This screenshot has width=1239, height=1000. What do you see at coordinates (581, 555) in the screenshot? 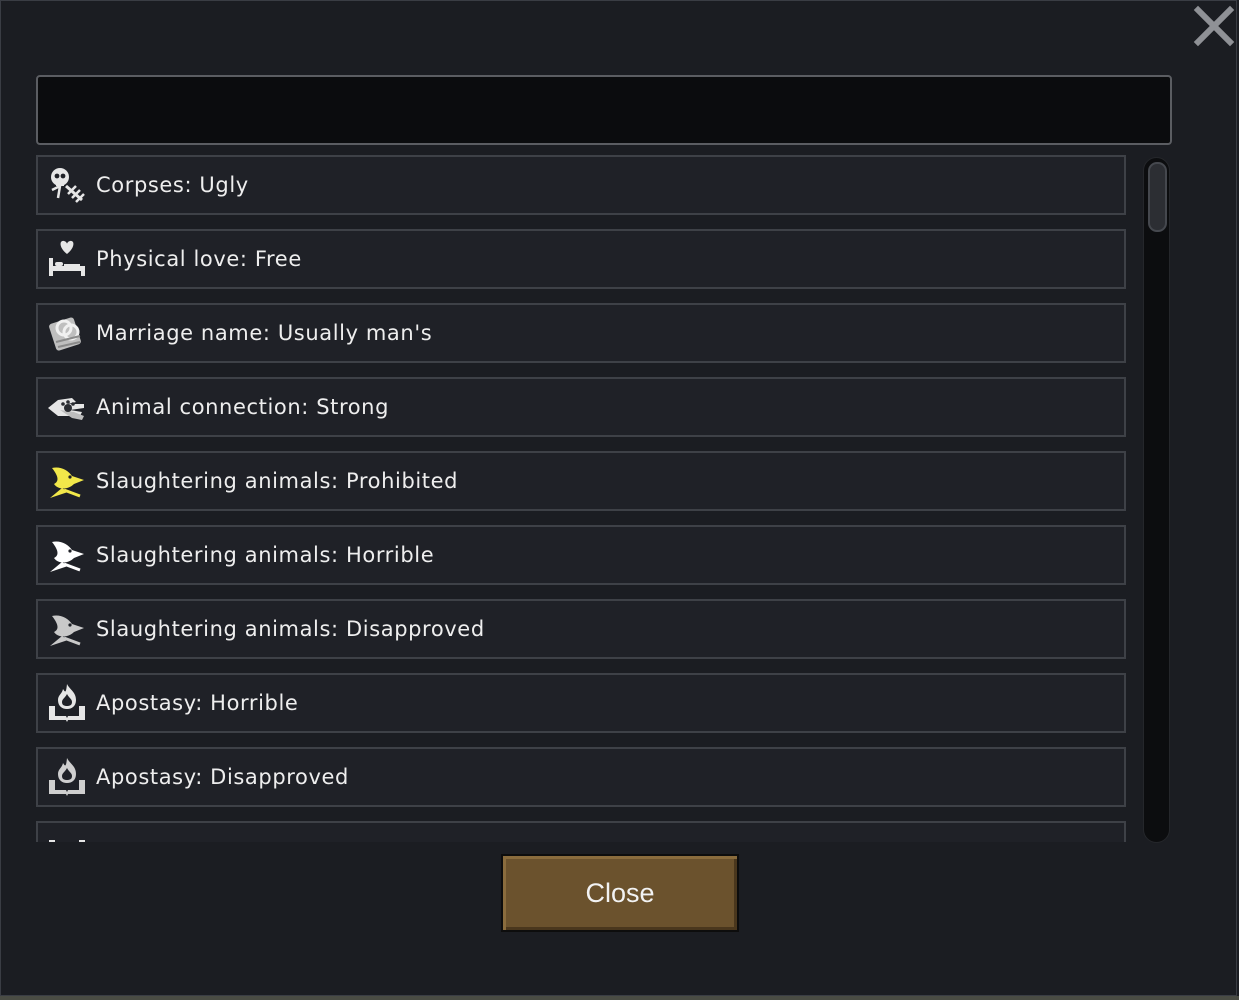
I see `list-item: Slaughtering animals: Horrible` at bounding box center [581, 555].